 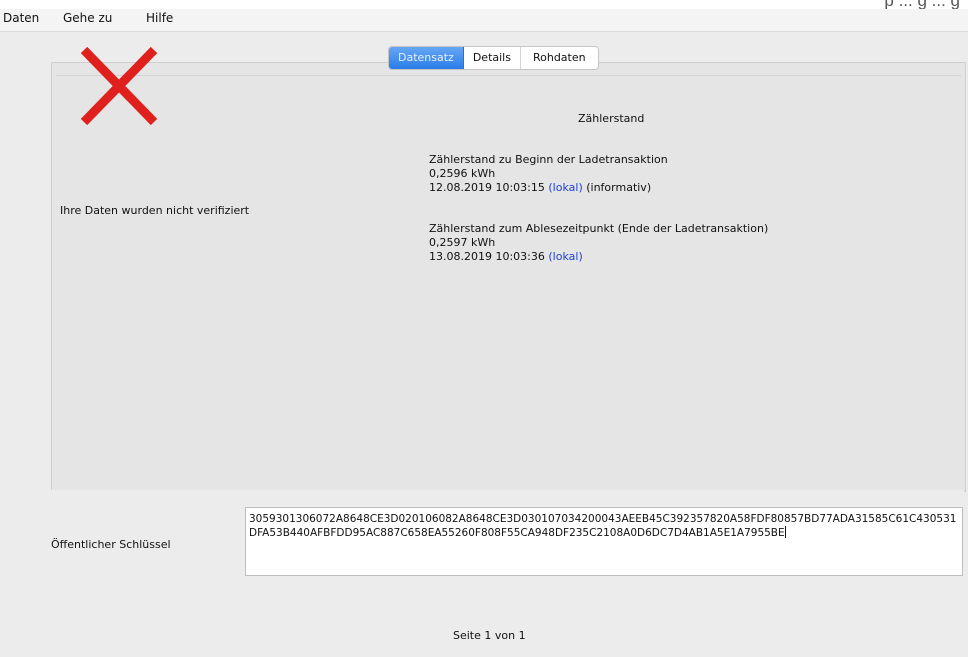 I want to click on tab-details: Details, so click(x=492, y=58).